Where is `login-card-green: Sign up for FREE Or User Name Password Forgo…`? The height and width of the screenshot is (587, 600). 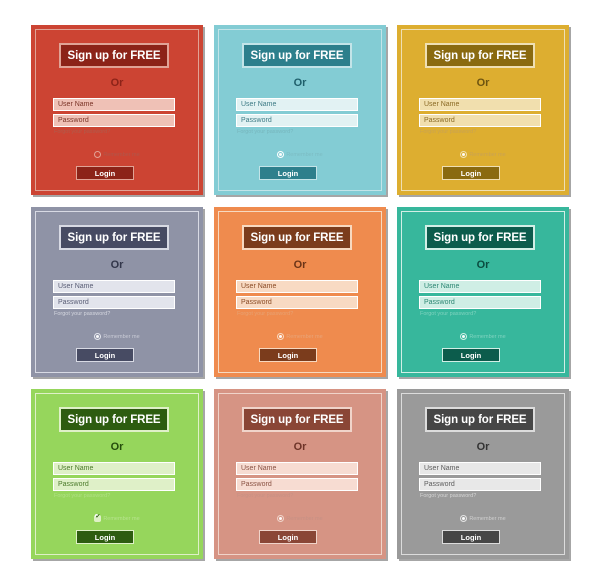 login-card-green: Sign up for FREE Or User Name Password Forgo… is located at coordinates (117, 474).